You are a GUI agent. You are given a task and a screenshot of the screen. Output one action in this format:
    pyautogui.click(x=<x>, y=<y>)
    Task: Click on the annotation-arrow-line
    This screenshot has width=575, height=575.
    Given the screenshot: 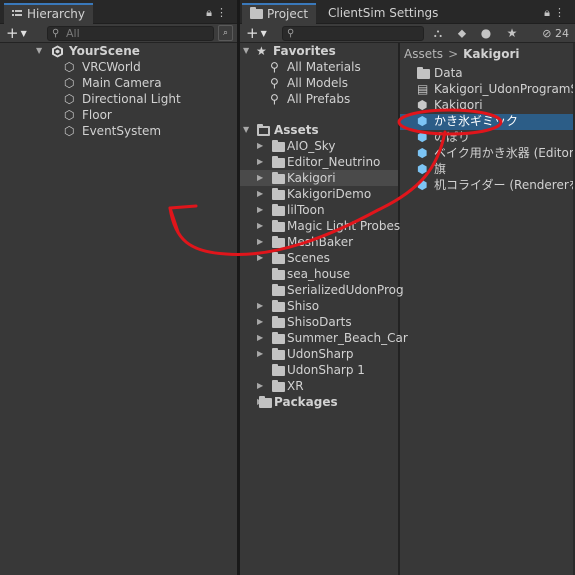 What is the action you would take?
    pyautogui.click(x=307, y=193)
    